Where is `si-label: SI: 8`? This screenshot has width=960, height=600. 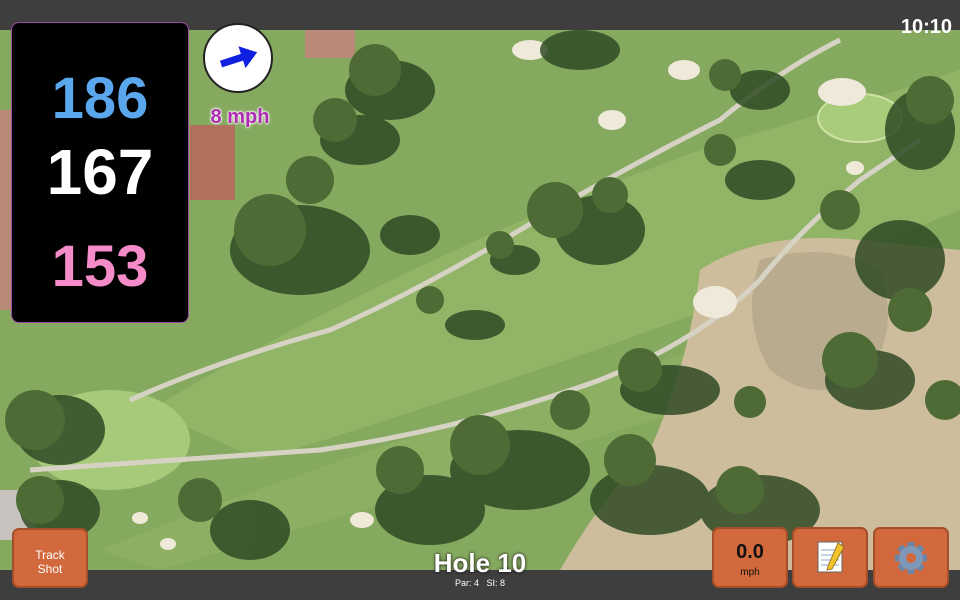
si-label: SI: 8 is located at coordinates (496, 583).